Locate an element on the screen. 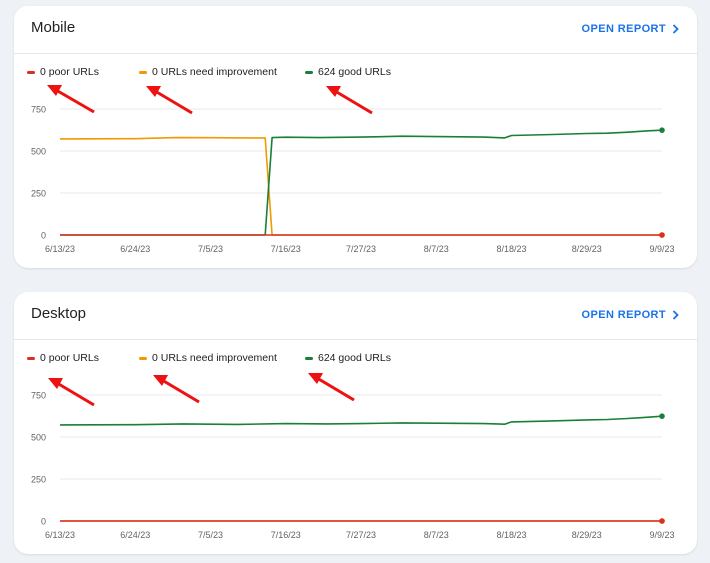 This screenshot has width=710, height=563. card-header: Desktop OPEN REPORT is located at coordinates (355, 316).